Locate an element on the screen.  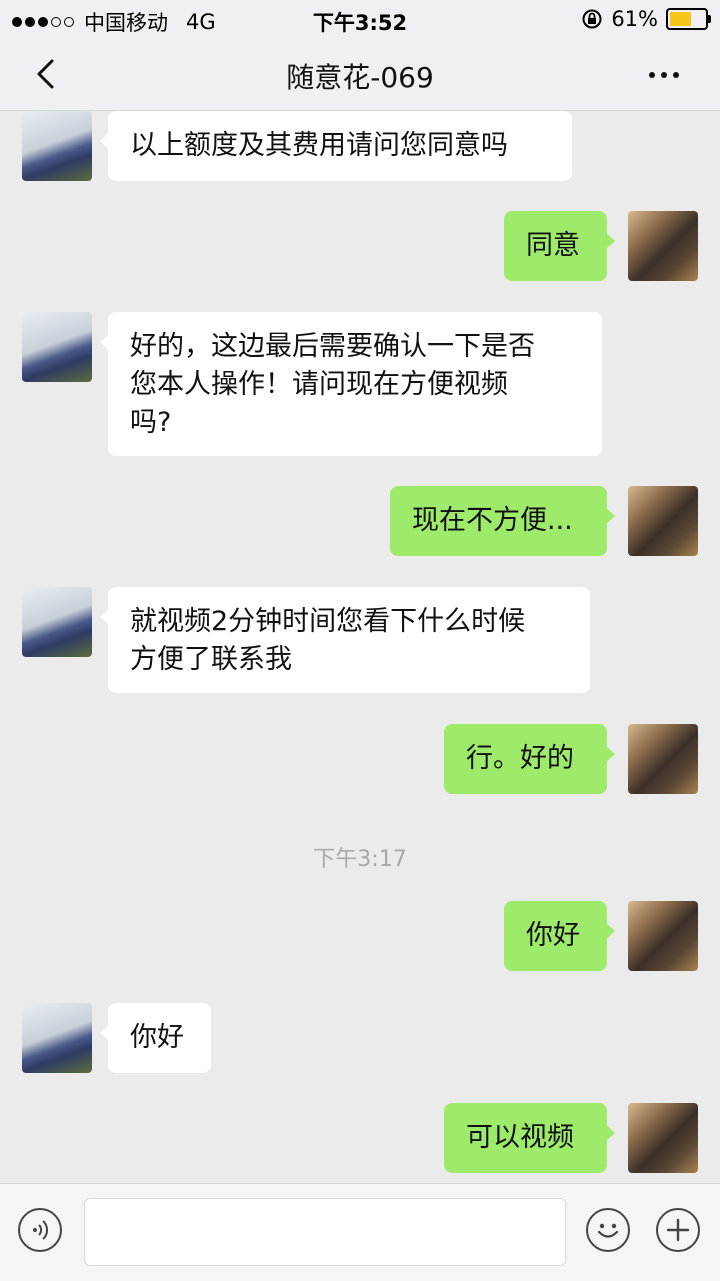
status-bar: 中国移动 4G 下午3:52 61% is located at coordinates (360, 19).